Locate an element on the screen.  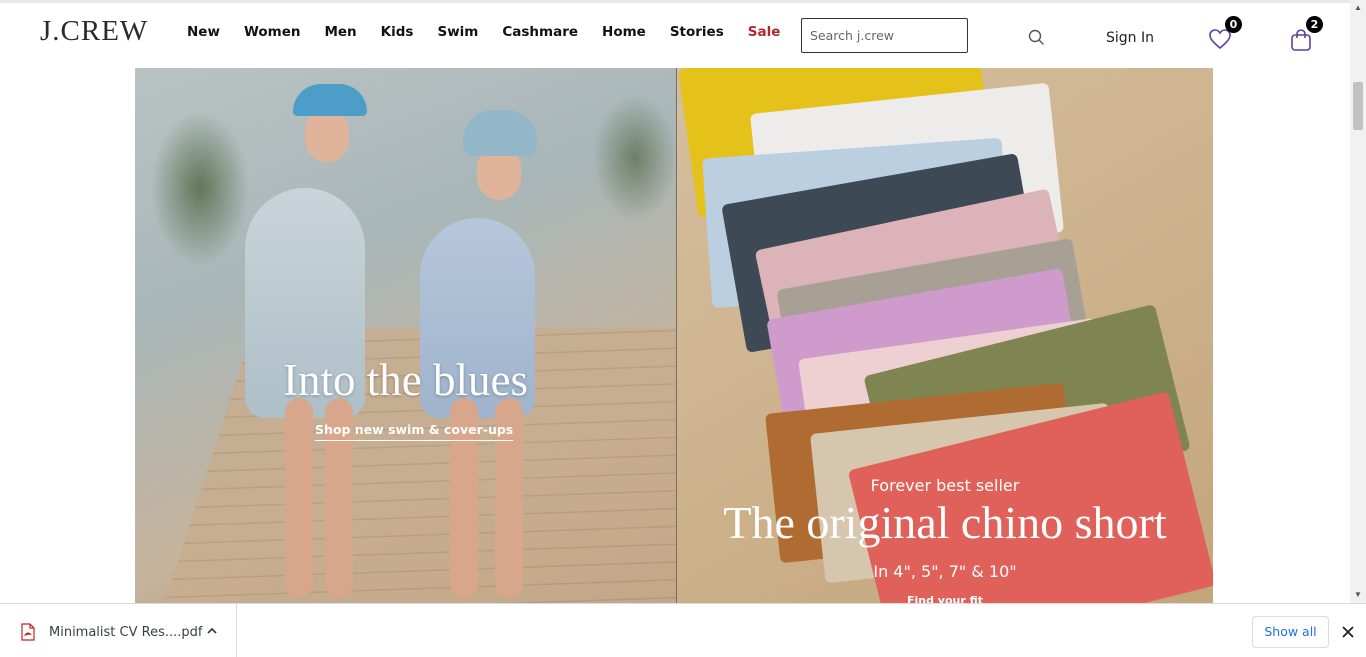
jcrew-logo: J.CREW is located at coordinates (94, 31).